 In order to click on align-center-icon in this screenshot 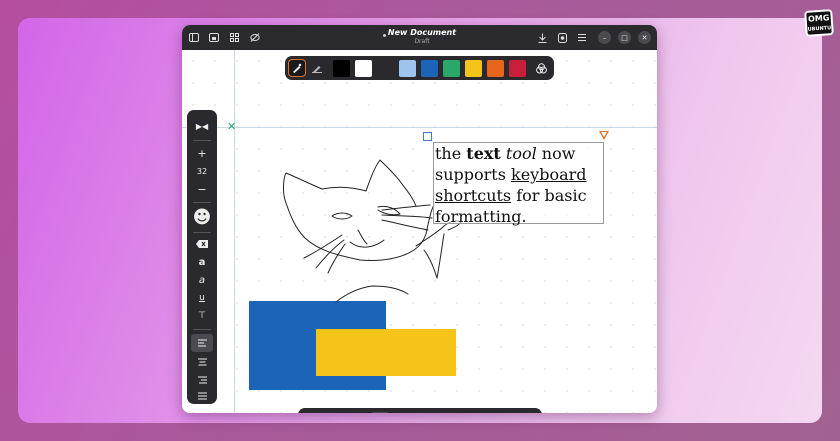, I will do `click(202, 362)`.